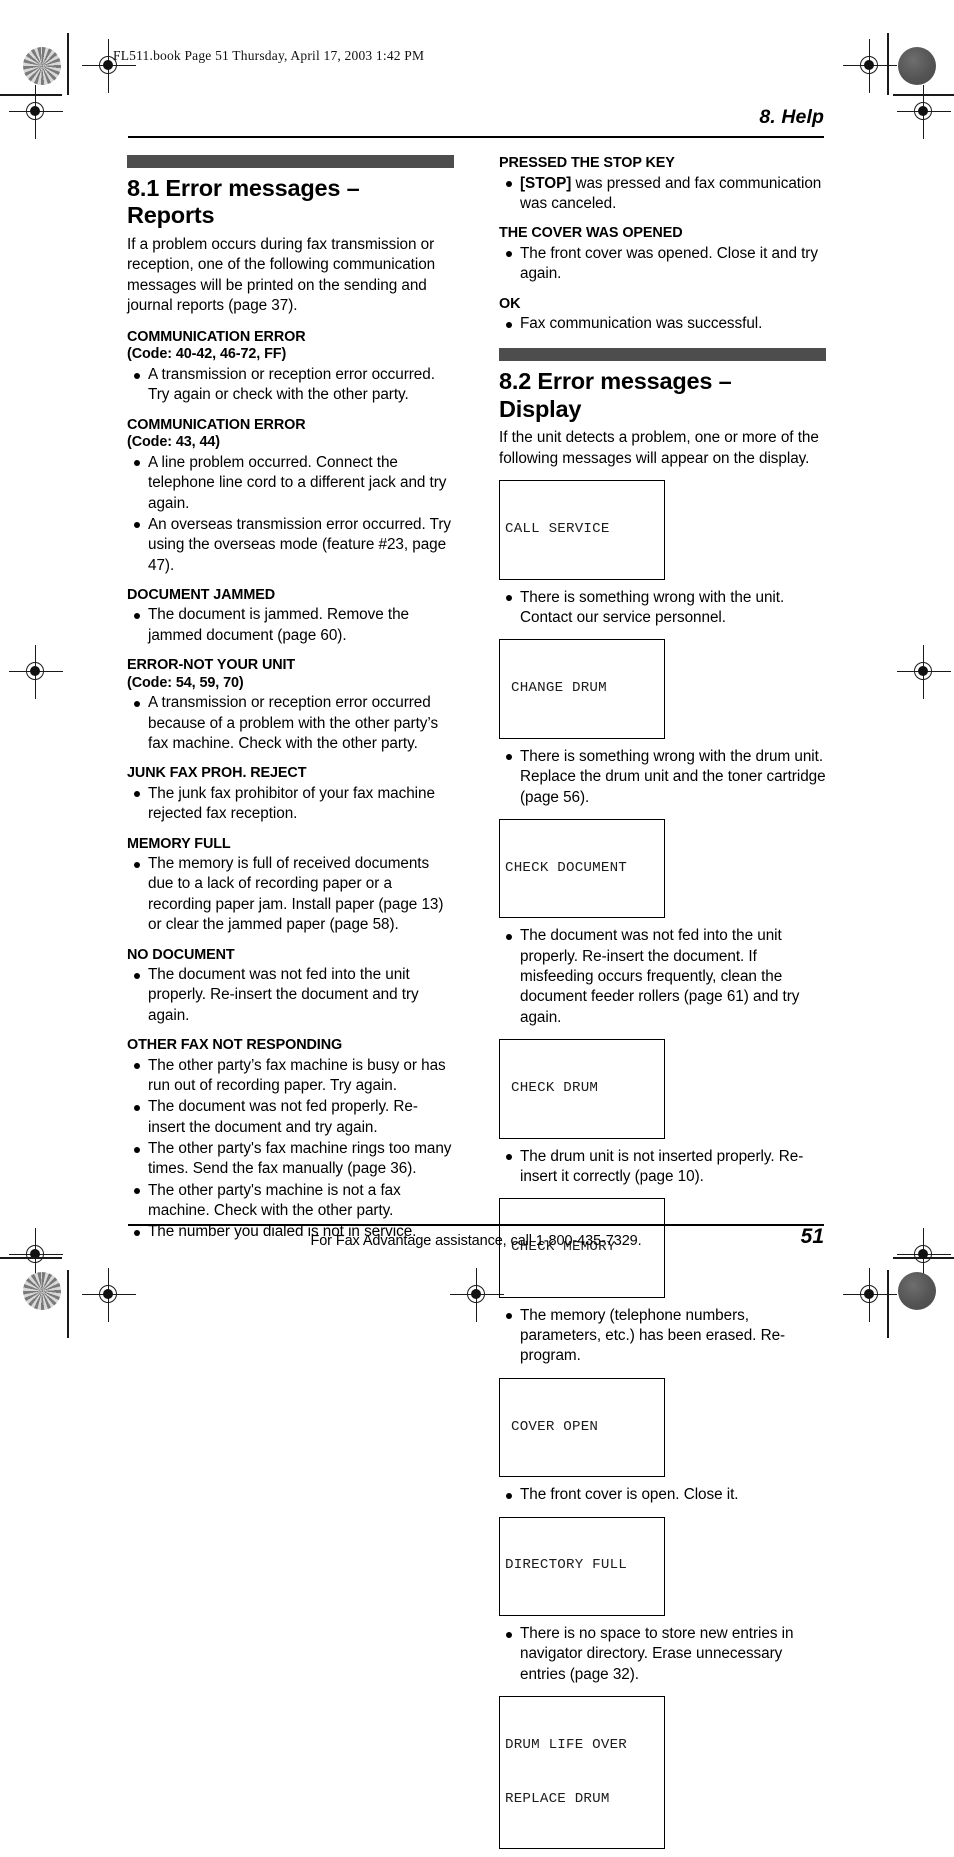 Image resolution: width=954 pixels, height=1857 pixels. I want to click on lcd-display-box: CHECK DRUM, so click(582, 1089).